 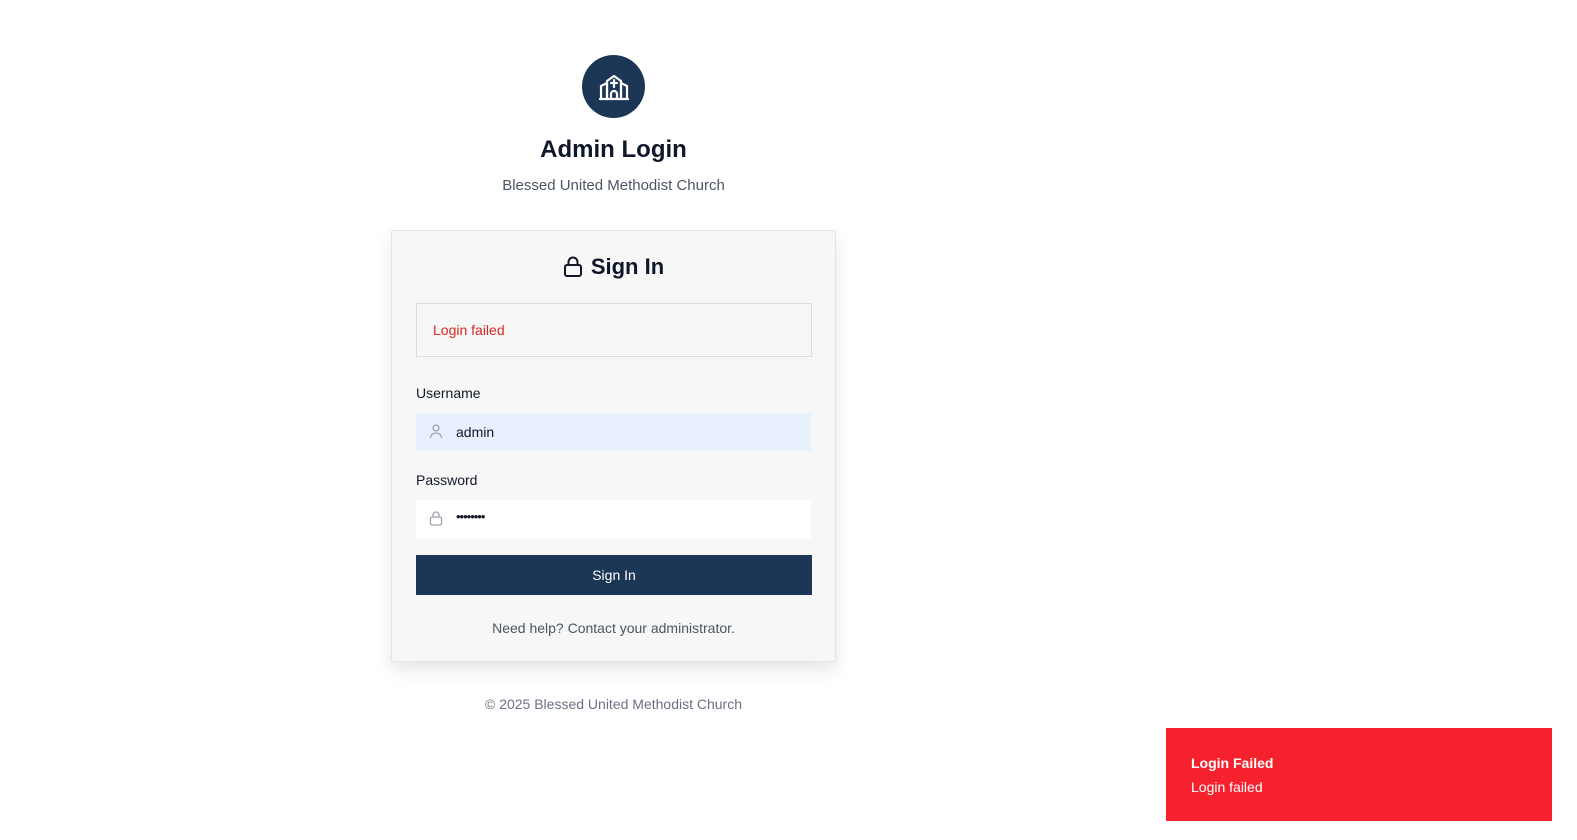 What do you see at coordinates (1359, 774) in the screenshot?
I see `error-toast: Login Failed Login failed` at bounding box center [1359, 774].